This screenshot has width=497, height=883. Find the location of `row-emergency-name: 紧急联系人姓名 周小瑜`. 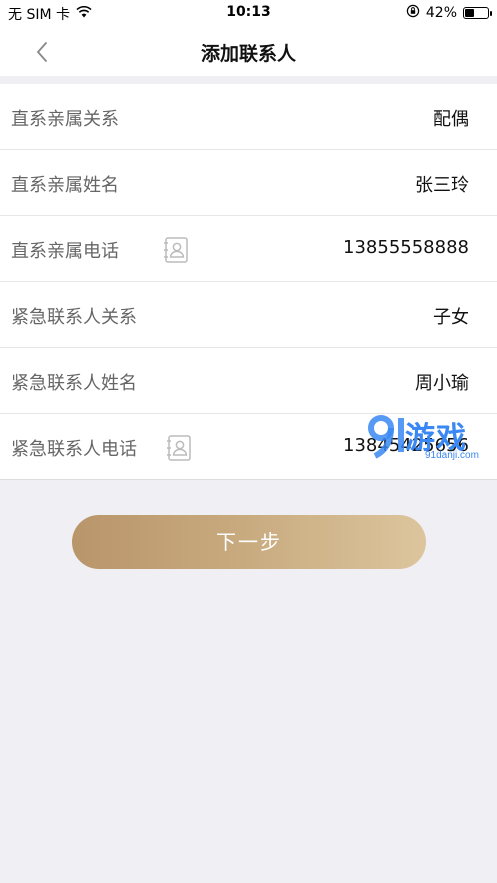

row-emergency-name: 紧急联系人姓名 周小瑜 is located at coordinates (248, 381).